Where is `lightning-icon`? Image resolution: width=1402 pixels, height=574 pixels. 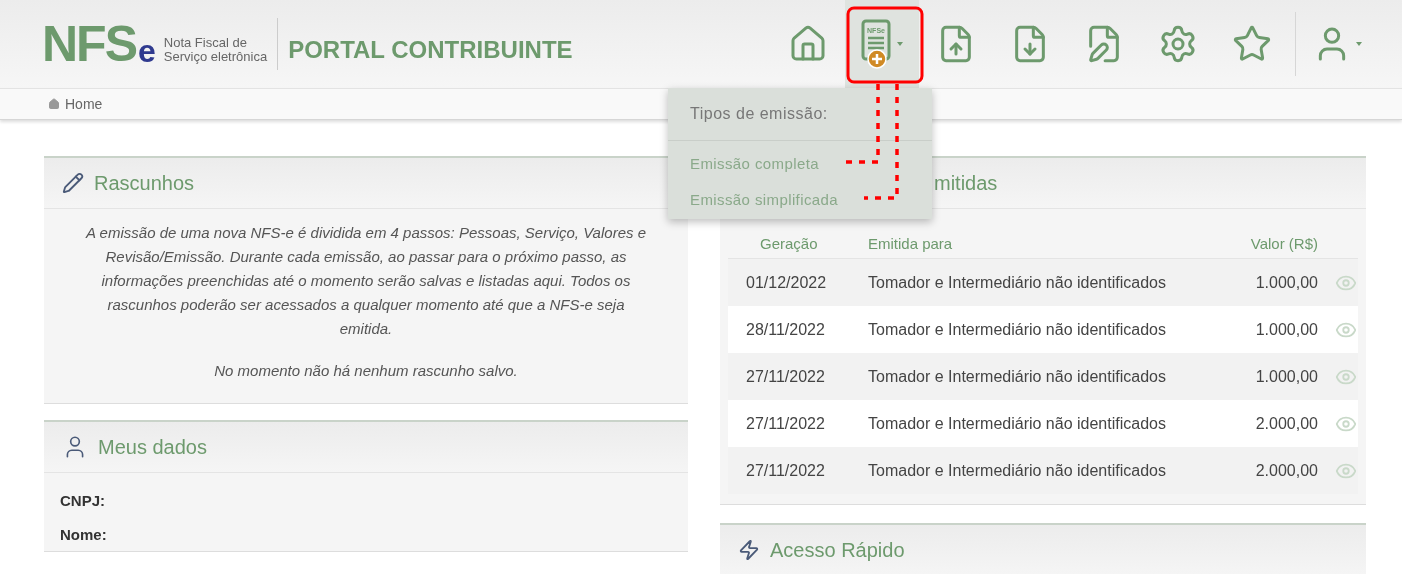 lightning-icon is located at coordinates (749, 550).